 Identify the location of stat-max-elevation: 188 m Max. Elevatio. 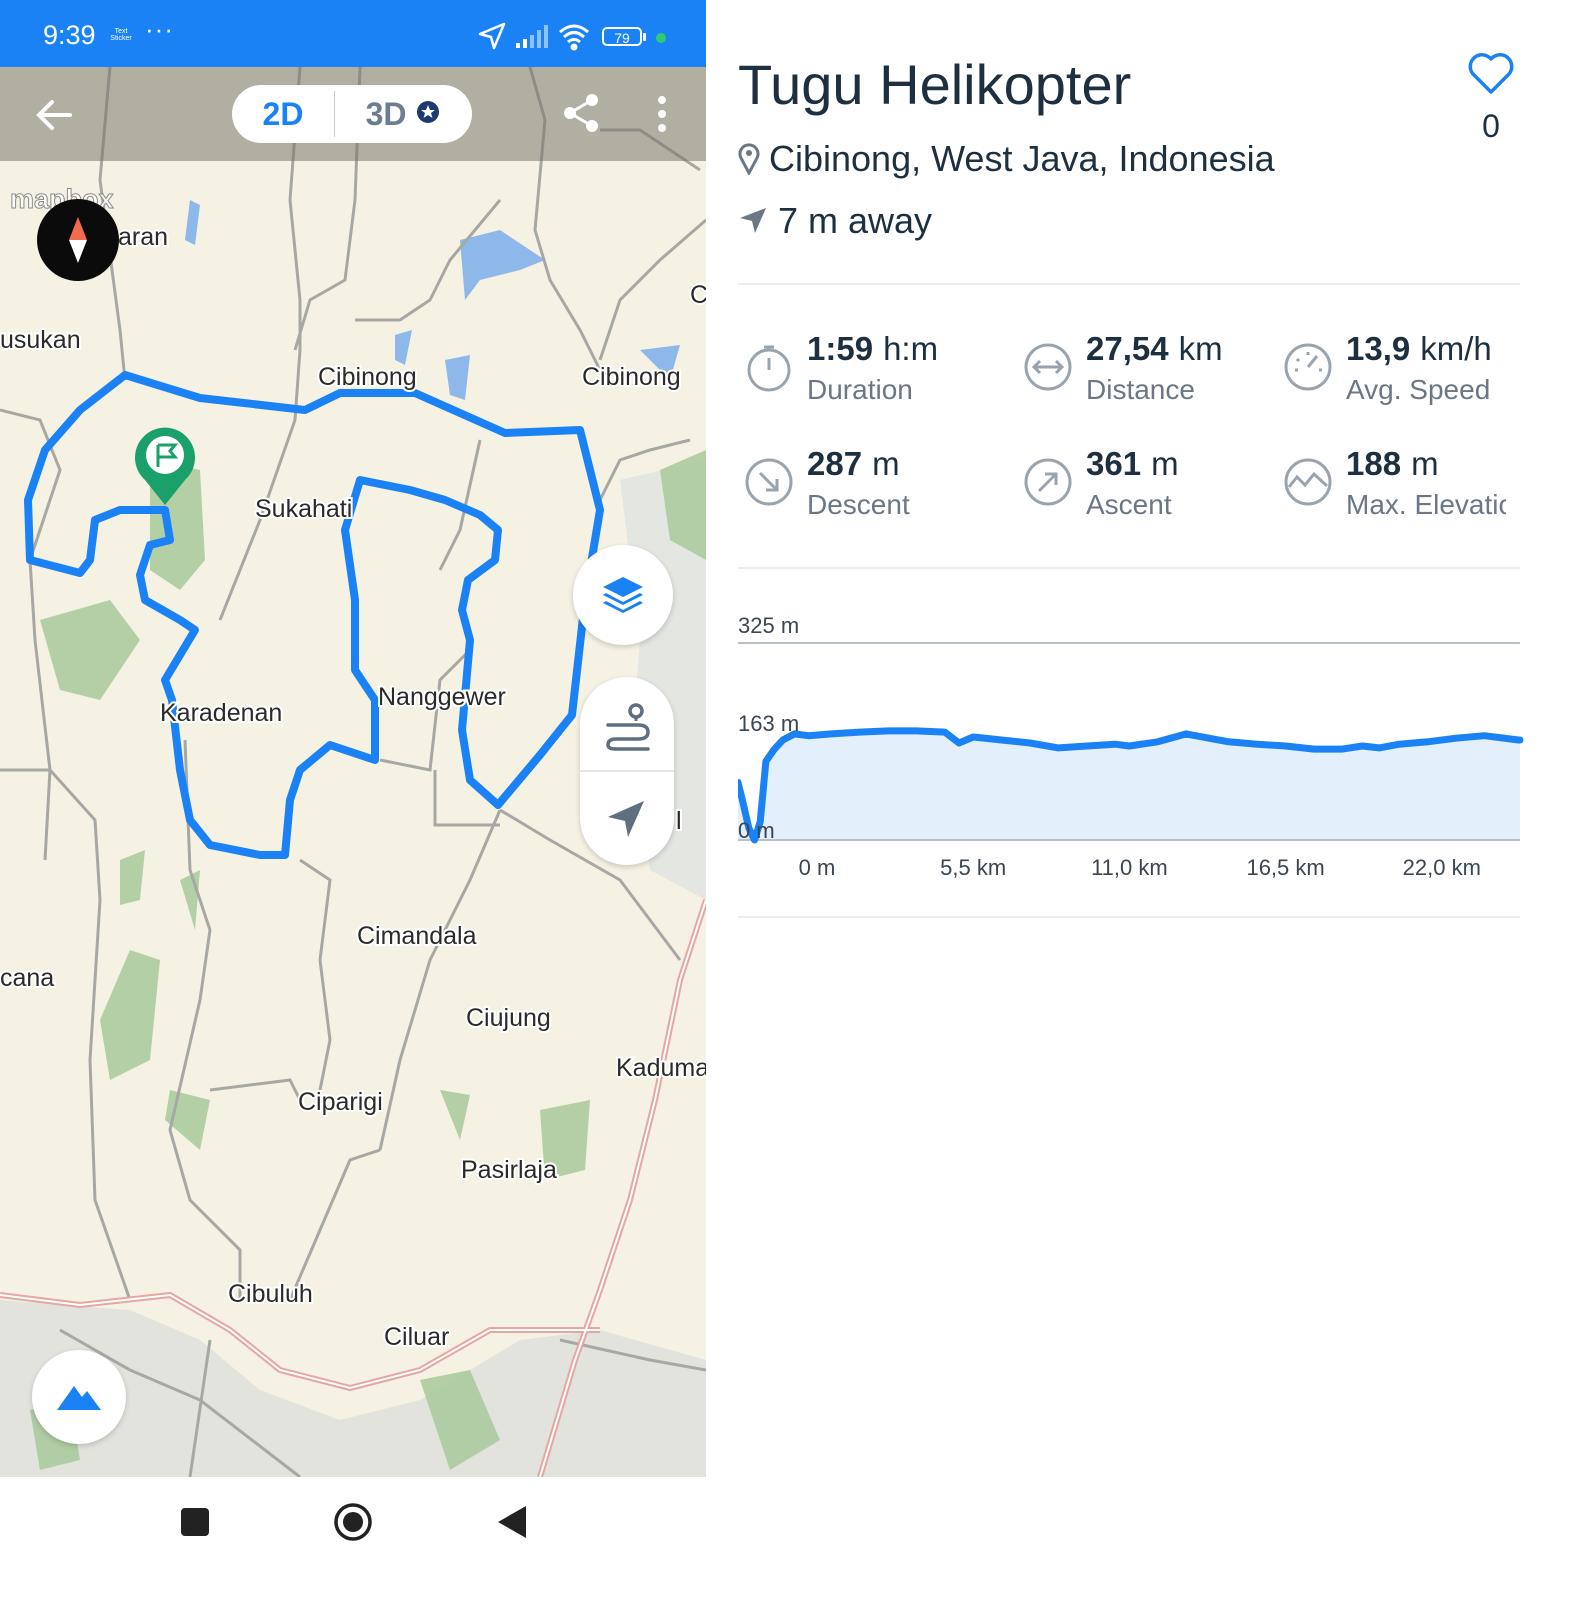
(1413, 490).